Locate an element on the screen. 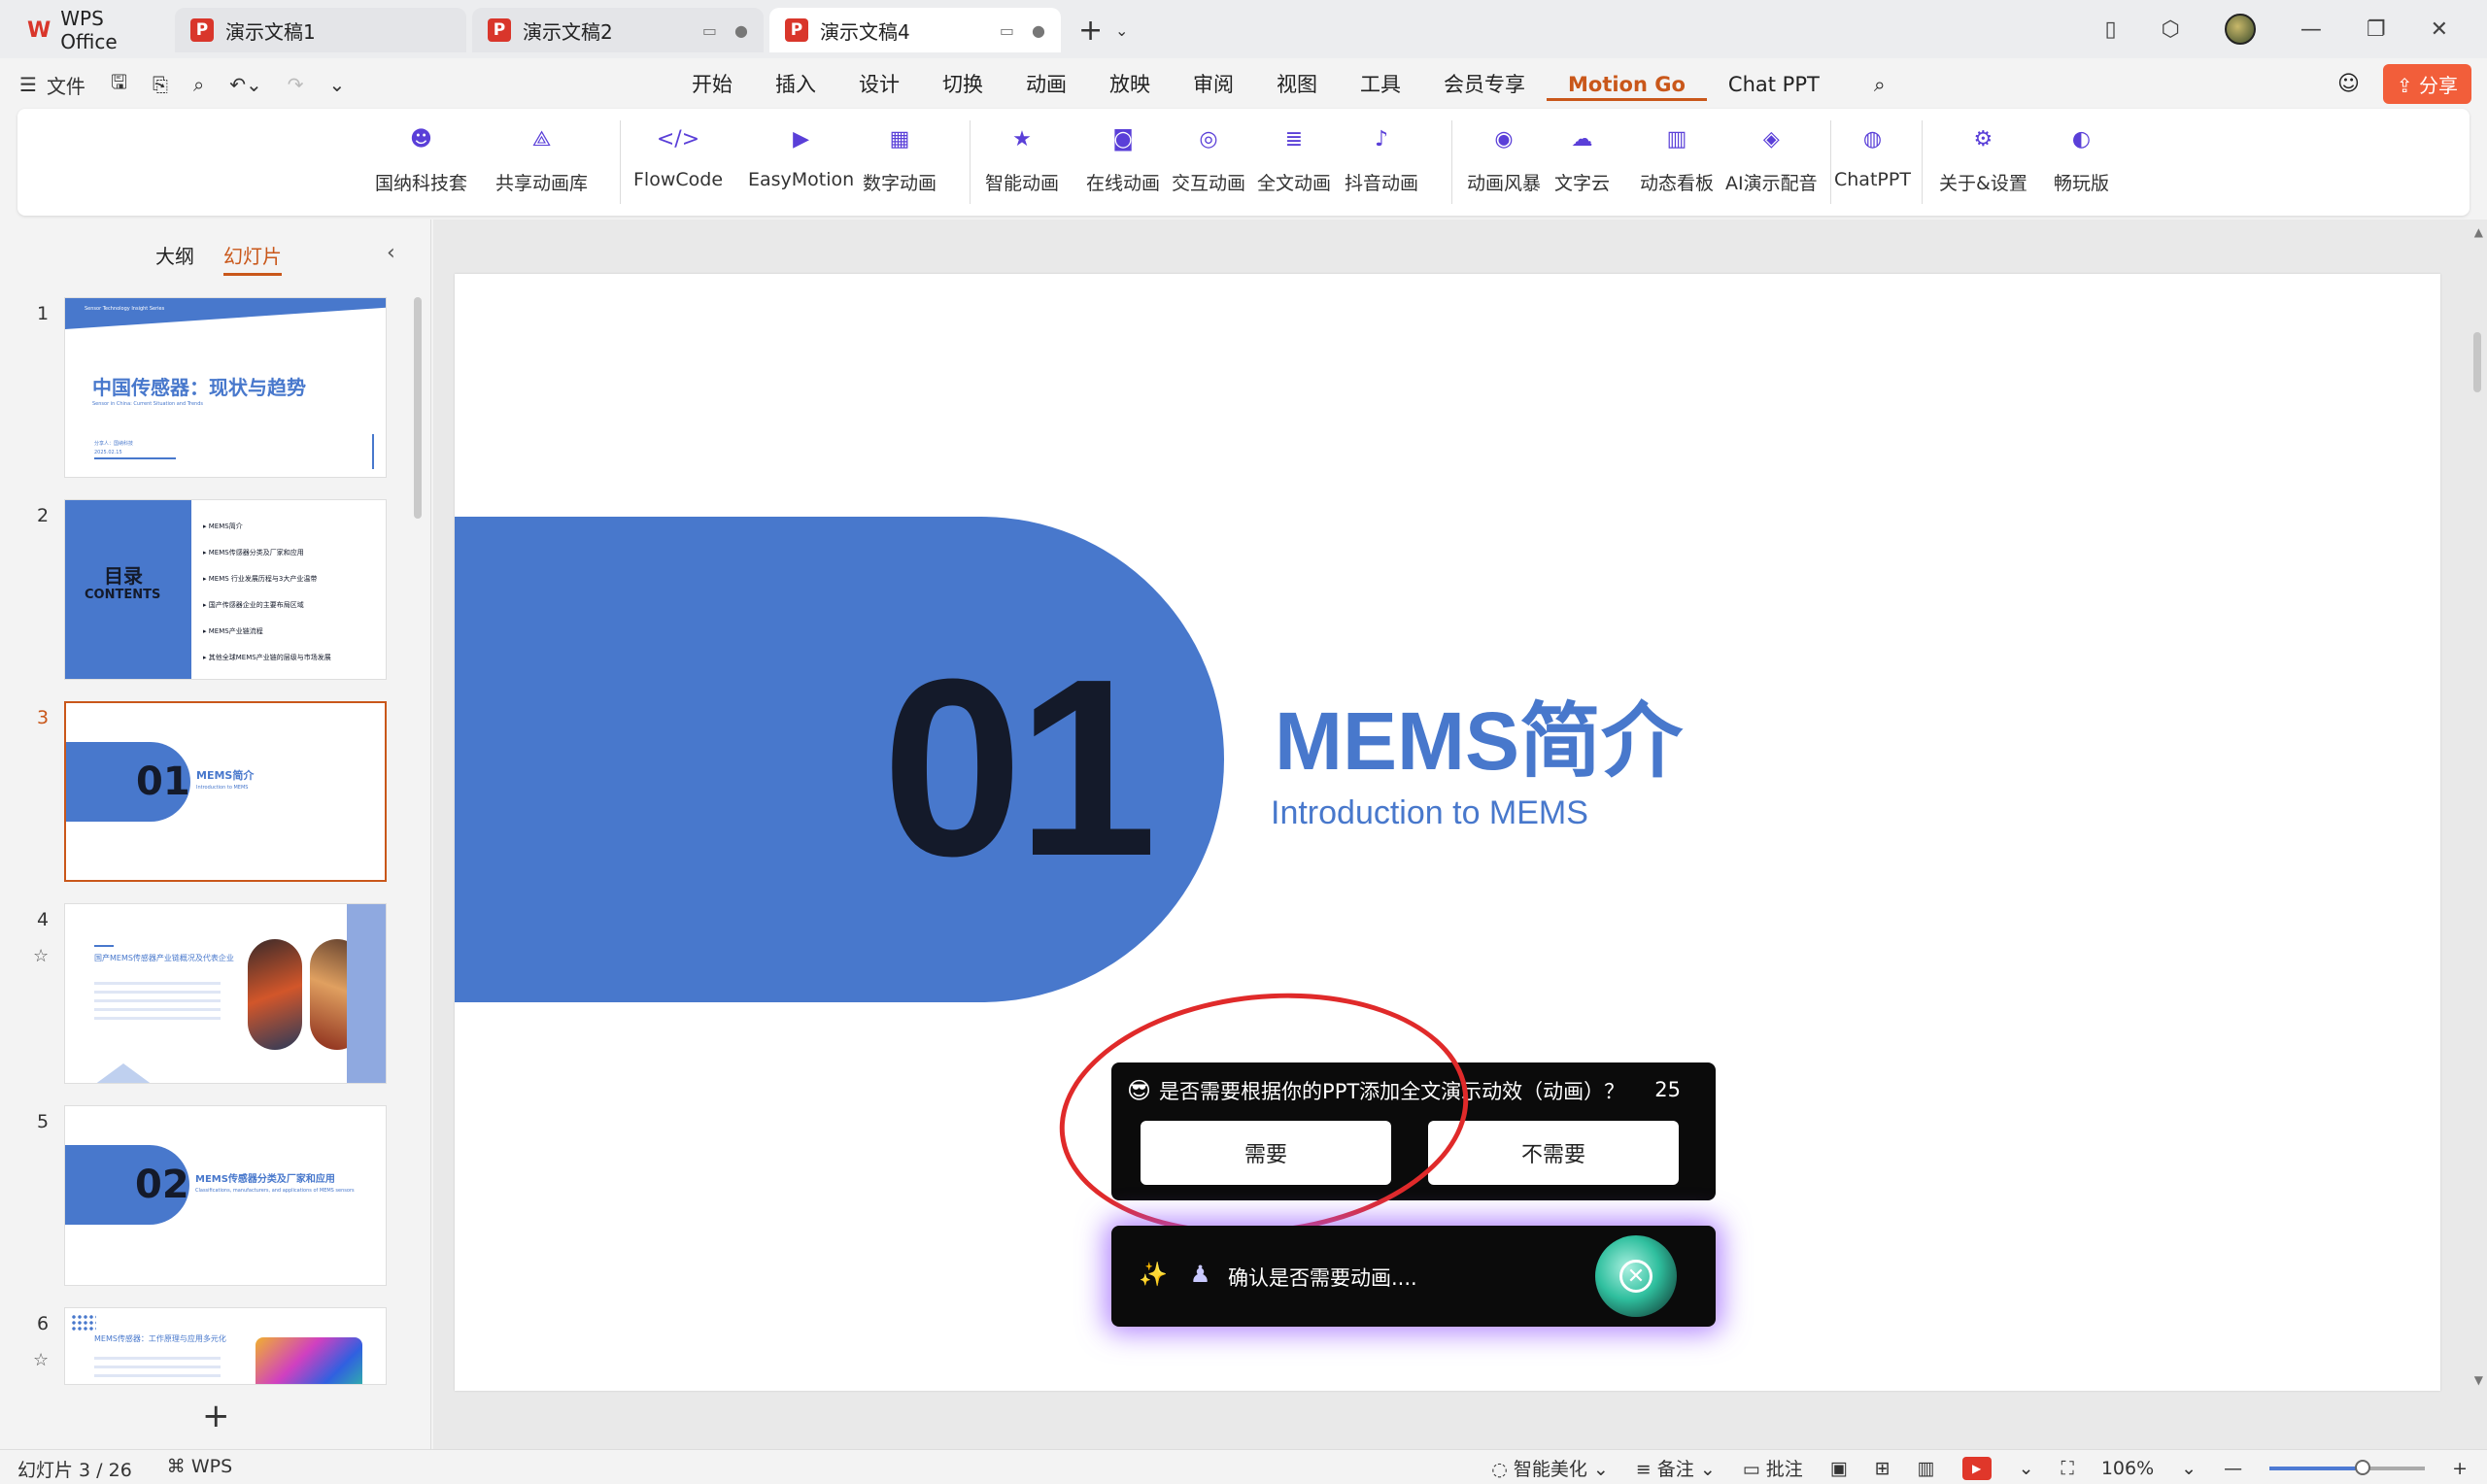 The image size is (2487, 1484). fit-window-icon: ⛶ is located at coordinates (2067, 1468).